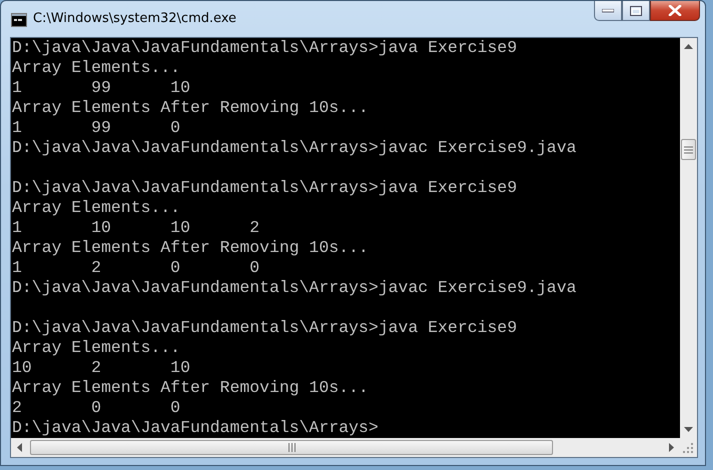  Describe the element at coordinates (688, 429) in the screenshot. I see `scroll-down-icon` at that location.